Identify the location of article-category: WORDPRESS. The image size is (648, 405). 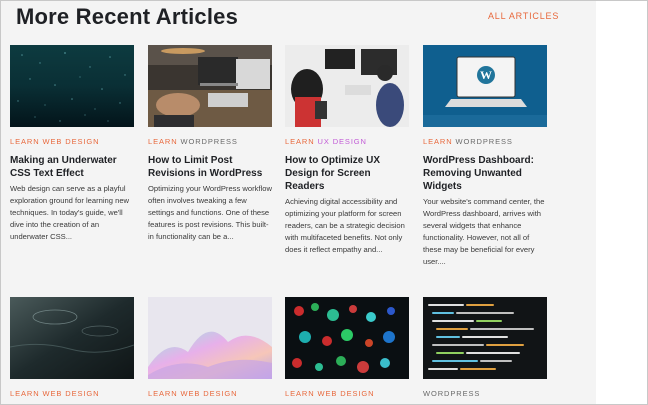
(485, 393).